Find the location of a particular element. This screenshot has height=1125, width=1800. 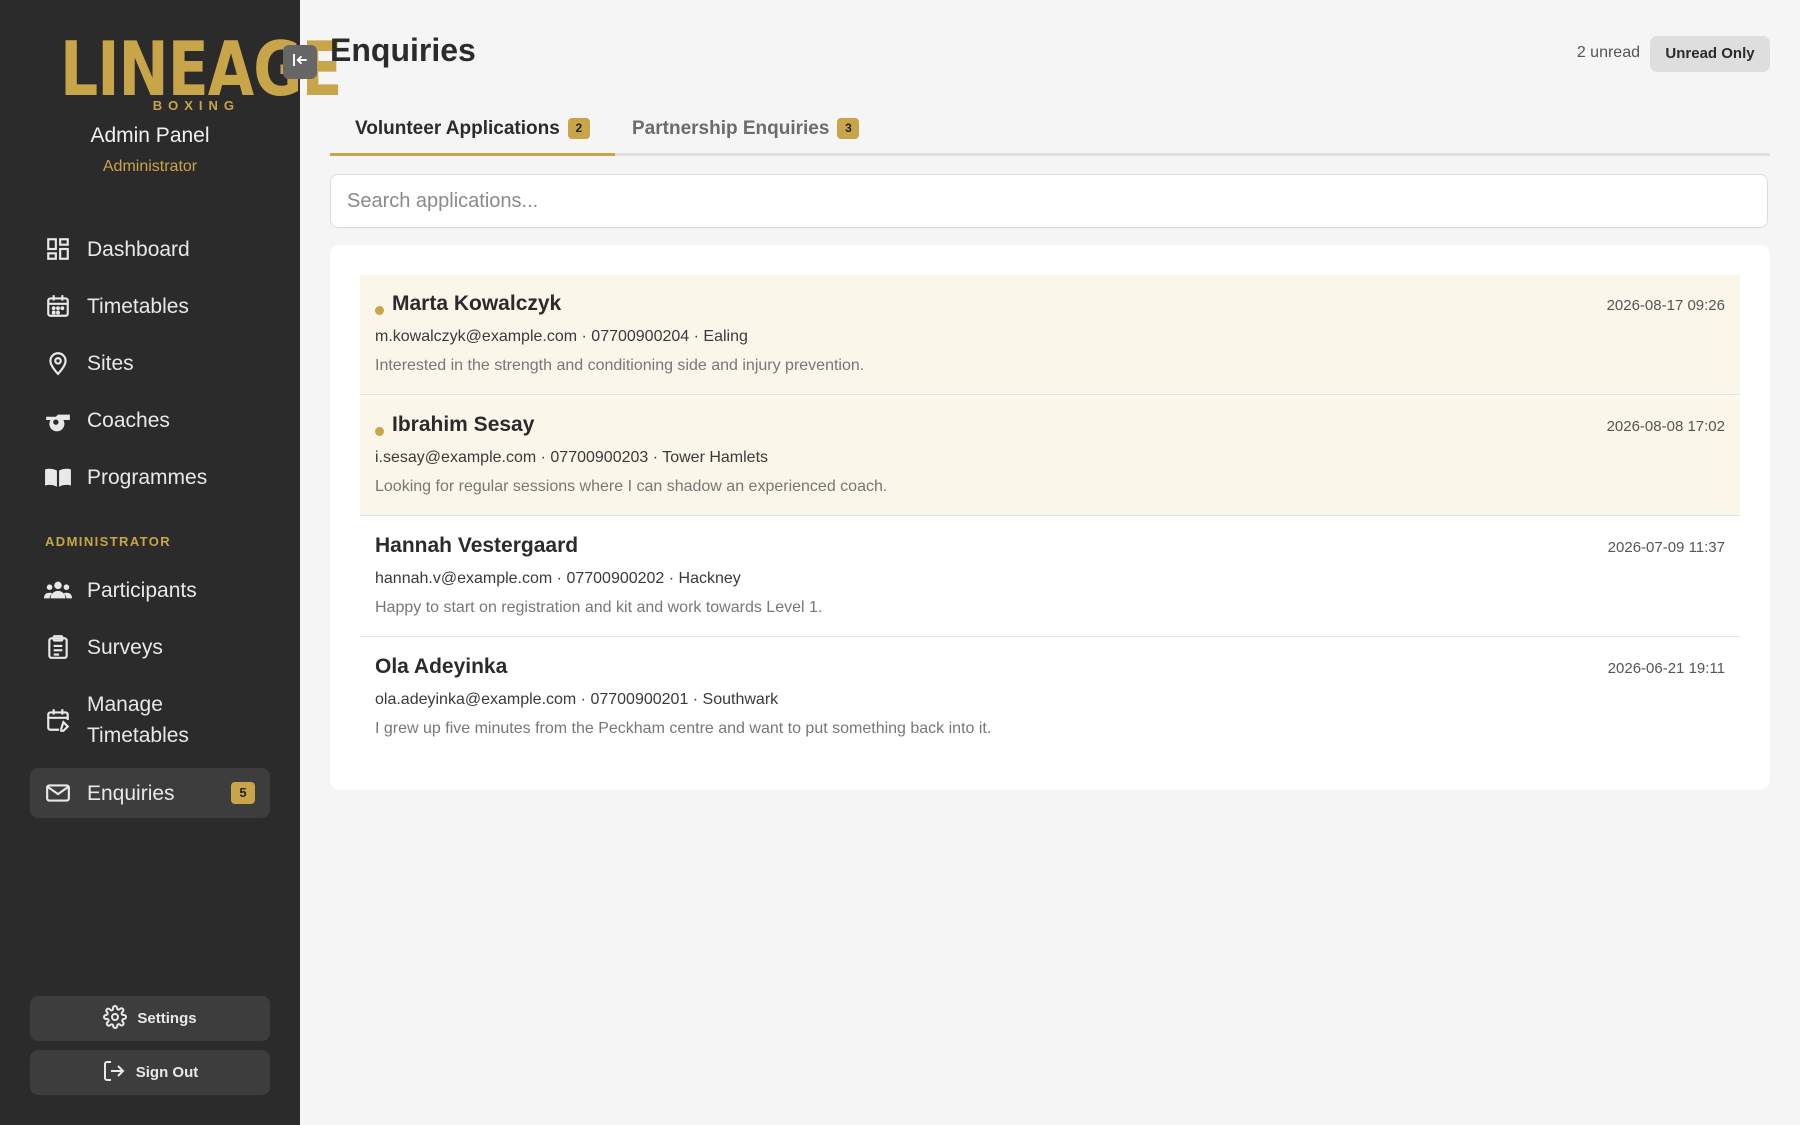

search-input is located at coordinates (1049, 201).